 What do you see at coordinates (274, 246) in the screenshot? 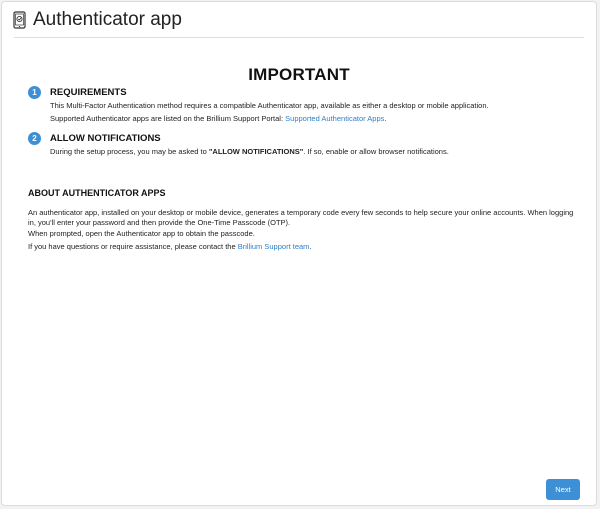
I see `support-team-link: Brillium Support team` at bounding box center [274, 246].